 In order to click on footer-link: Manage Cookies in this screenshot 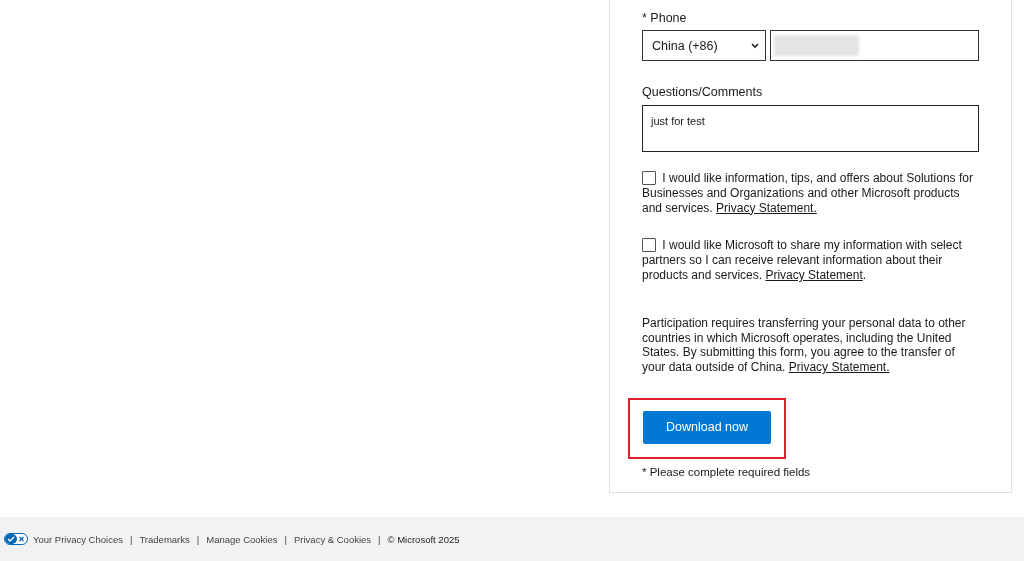, I will do `click(242, 539)`.